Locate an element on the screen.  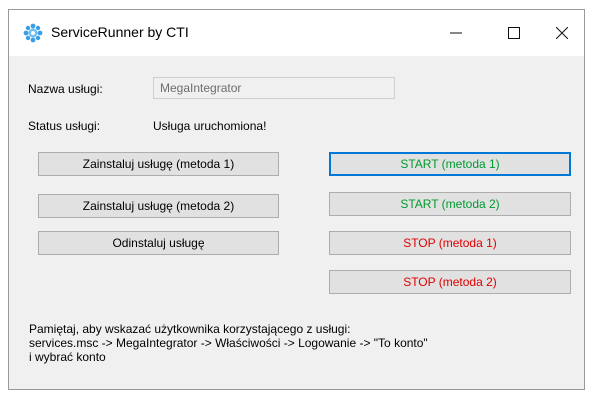
service-name-label: Nazwa usługi: is located at coordinates (65, 89).